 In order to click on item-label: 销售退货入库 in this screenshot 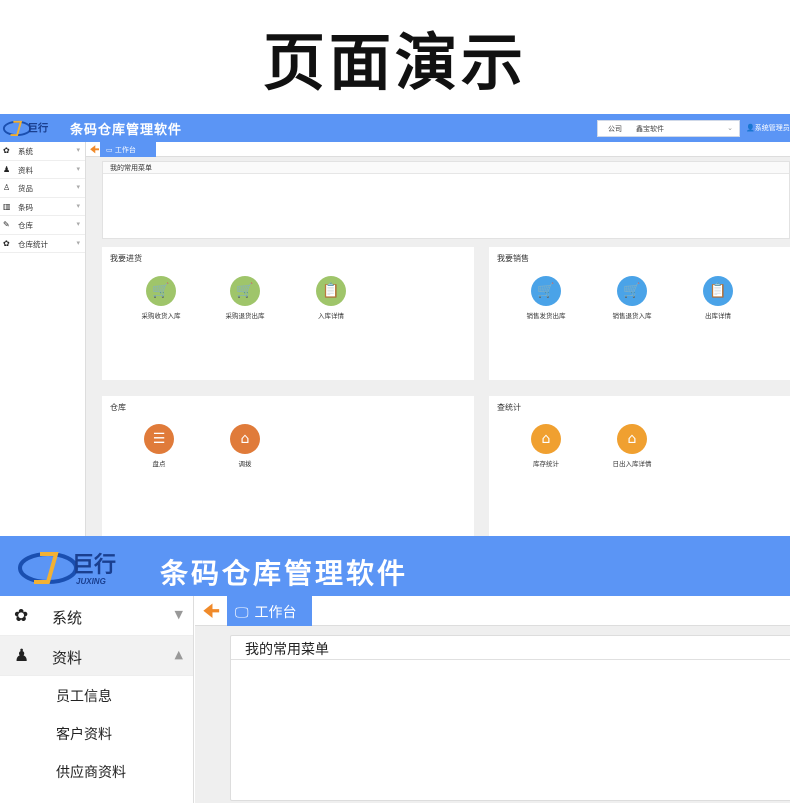, I will do `click(632, 316)`.